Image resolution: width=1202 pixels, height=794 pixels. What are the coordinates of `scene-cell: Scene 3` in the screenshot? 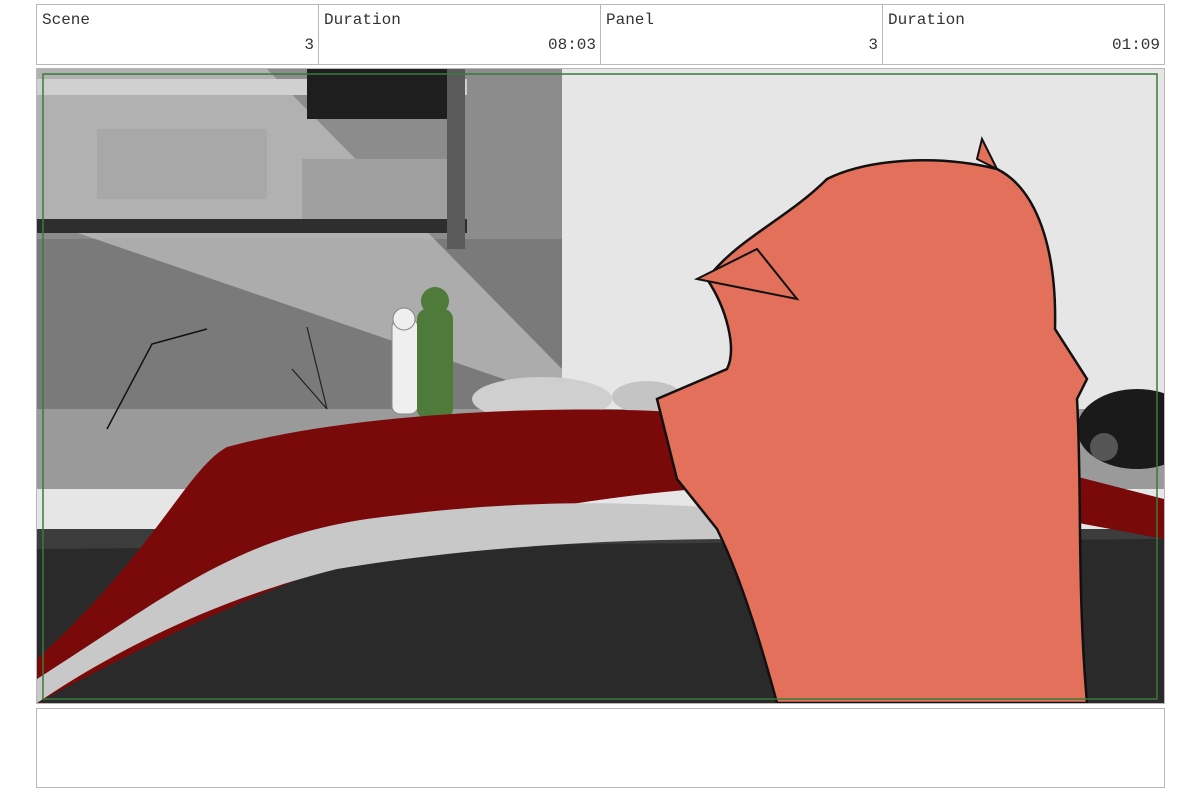 It's located at (178, 34).